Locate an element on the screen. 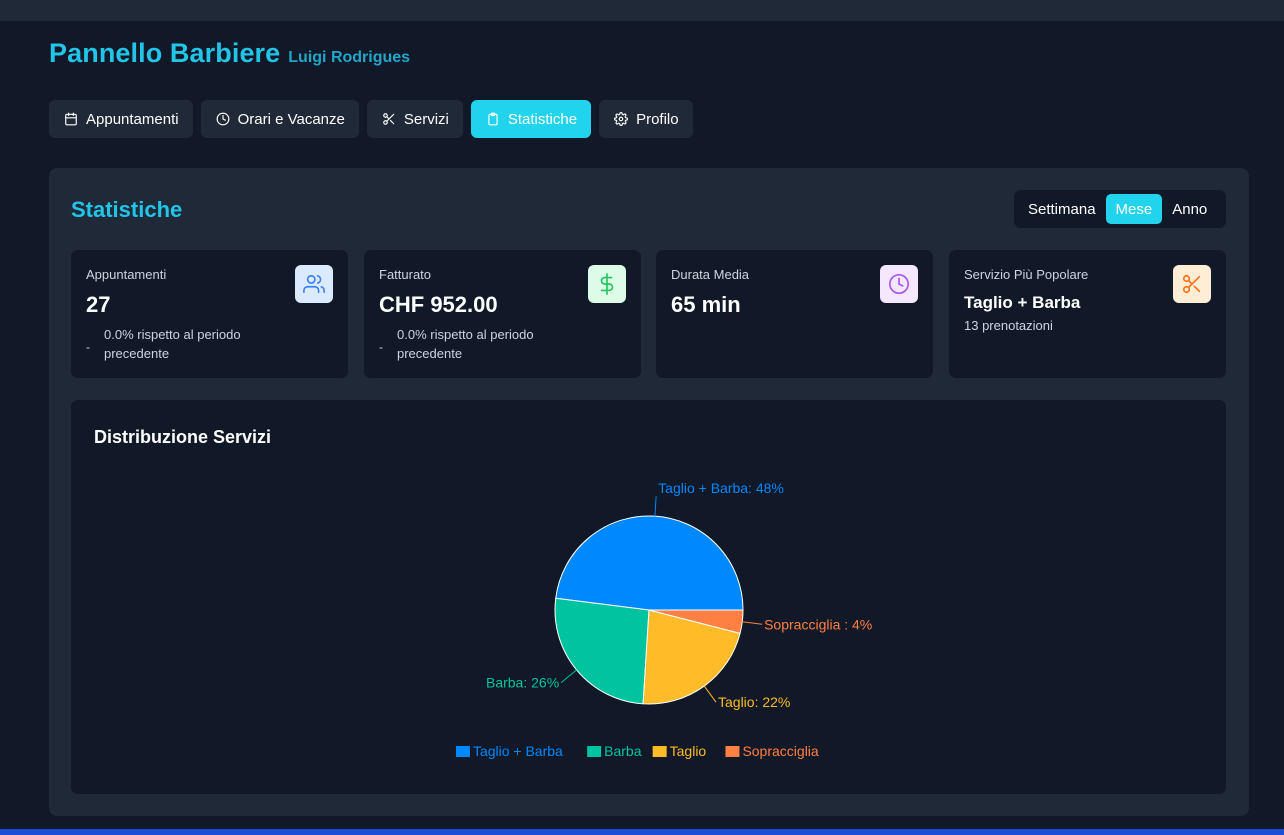  legend-item-sopracciglia: Sopracciglia is located at coordinates (780, 751).